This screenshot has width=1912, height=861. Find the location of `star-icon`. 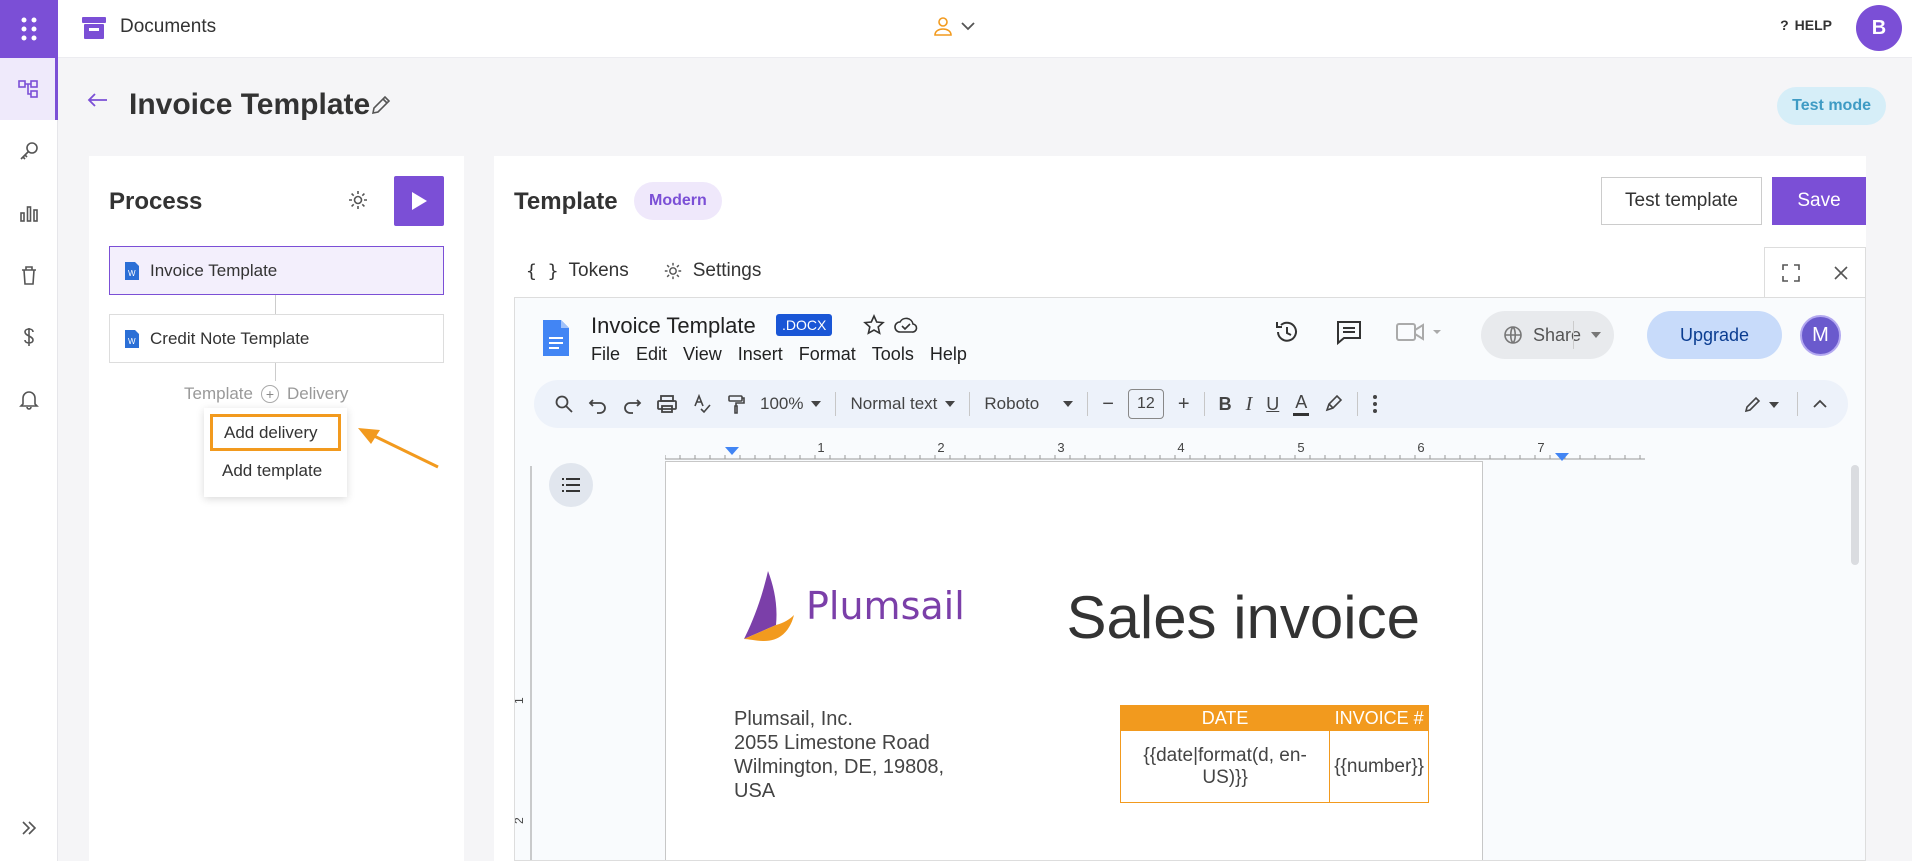

star-icon is located at coordinates (874, 325).